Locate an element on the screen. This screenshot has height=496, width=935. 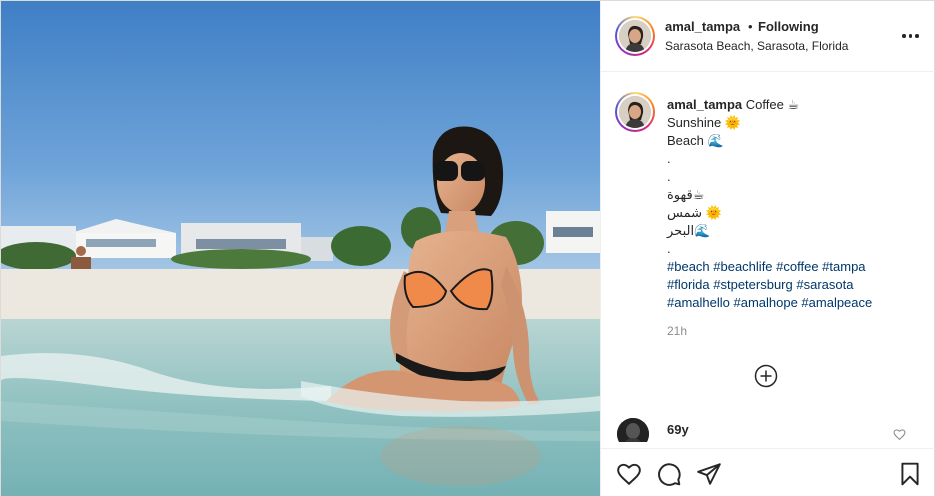
load-more-comments-button is located at coordinates (766, 376).